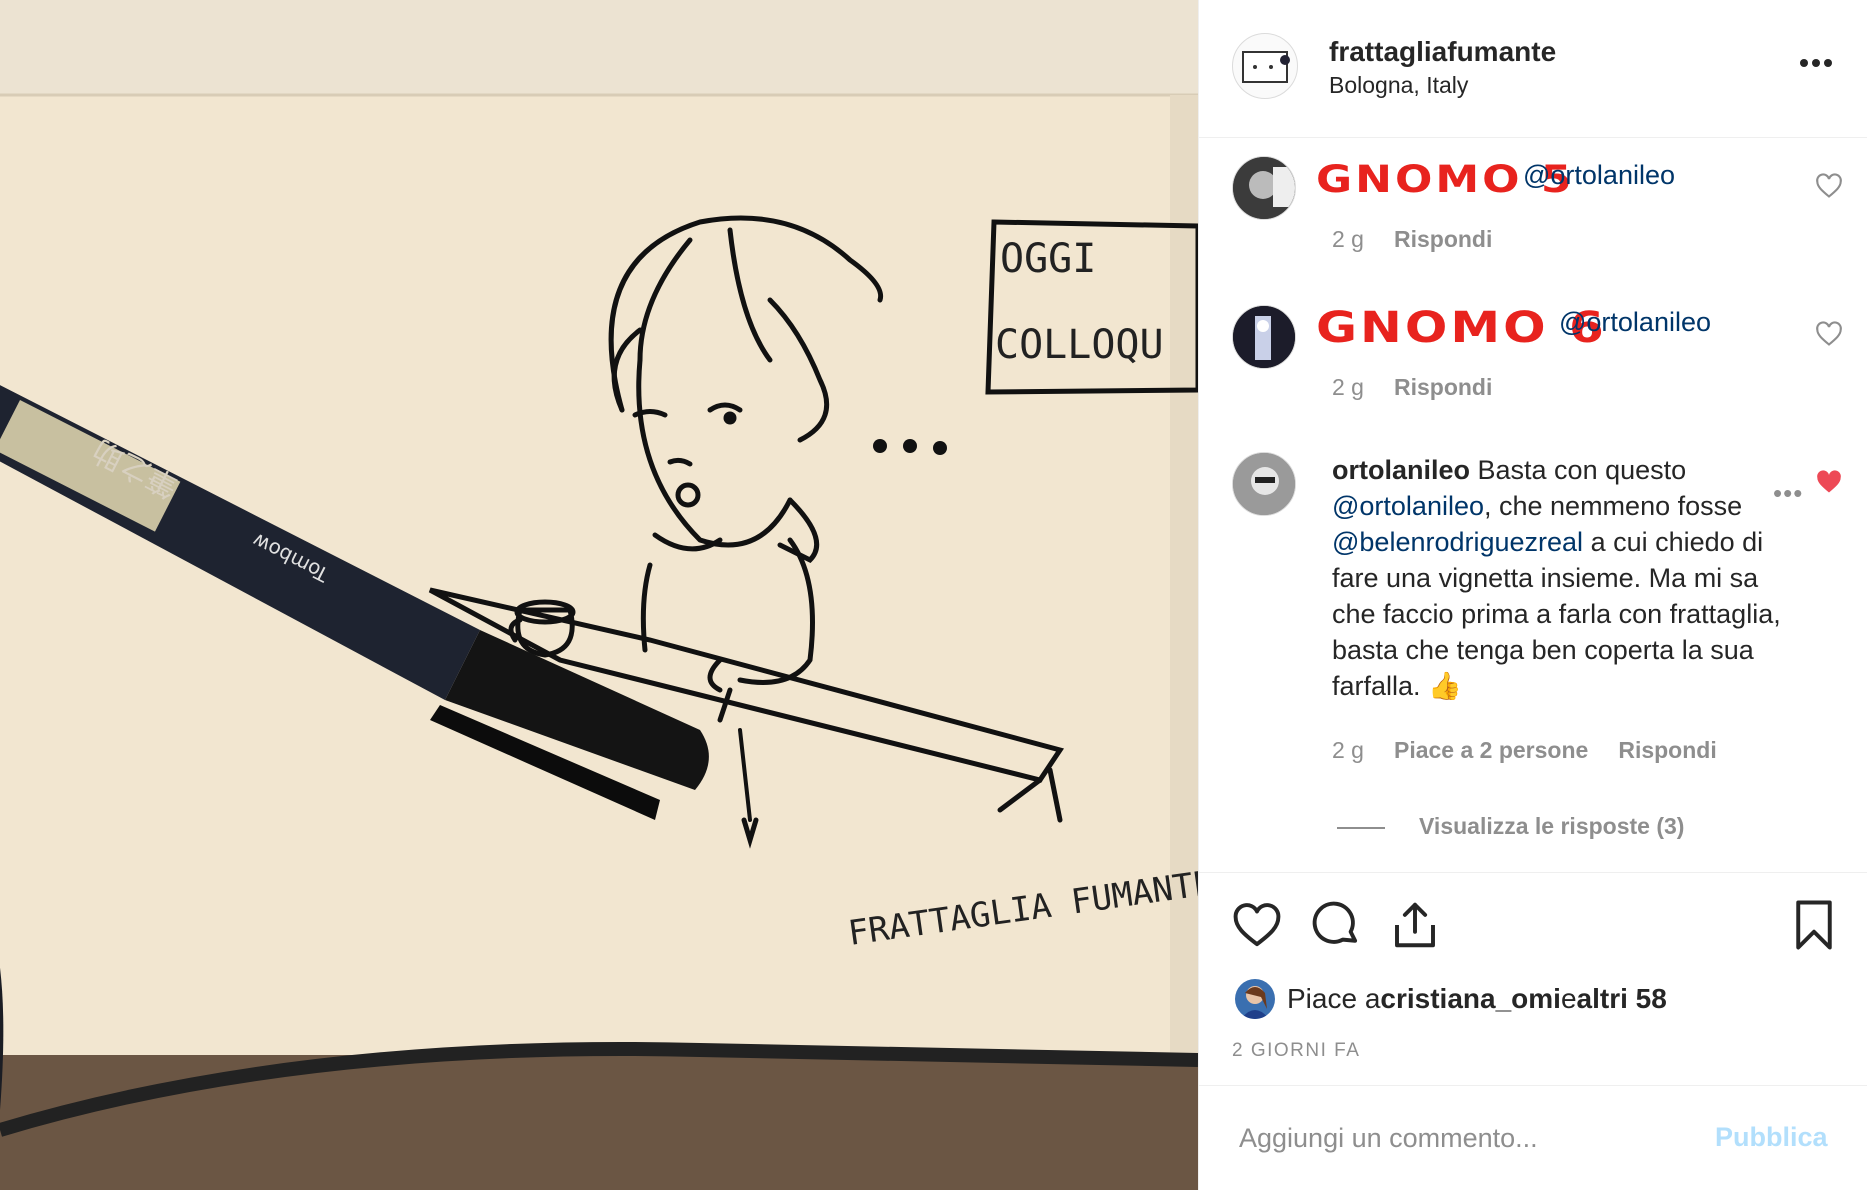 This screenshot has width=1867, height=1190. I want to click on likes-prefix: Piace a, so click(1334, 998).